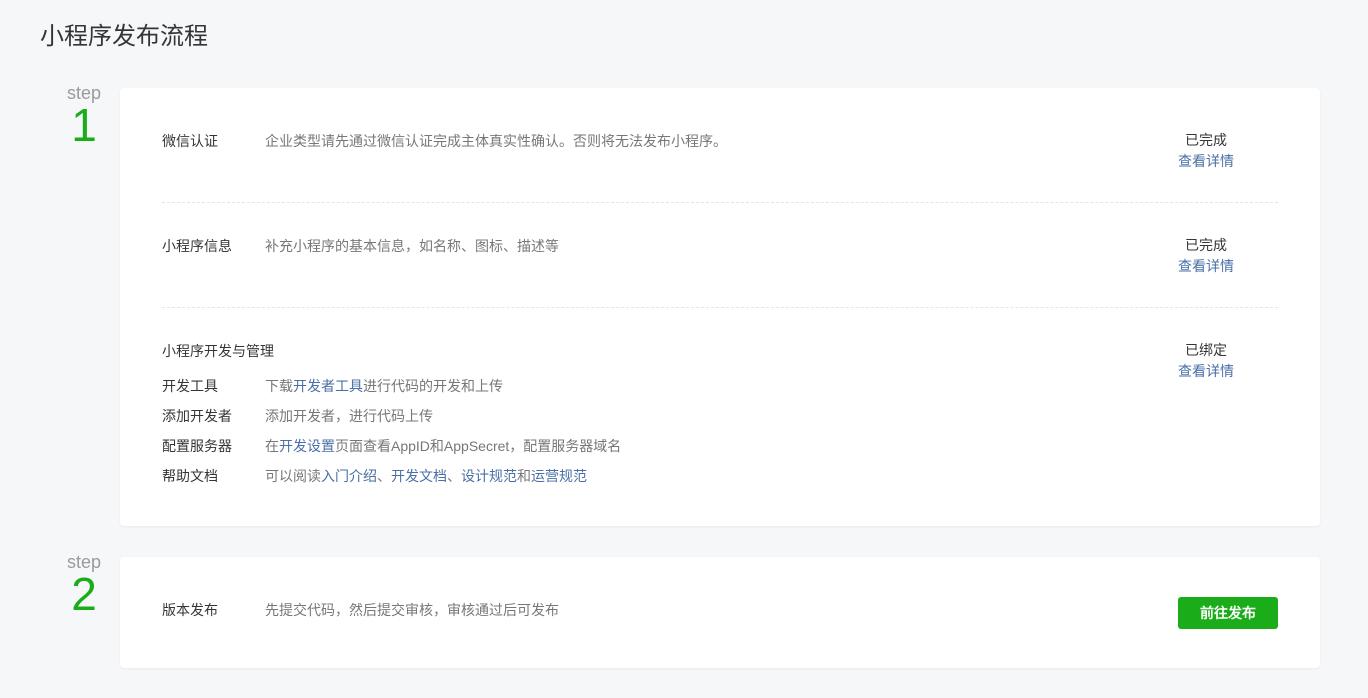  Describe the element at coordinates (272, 446) in the screenshot. I see `desc-text: 在` at that location.